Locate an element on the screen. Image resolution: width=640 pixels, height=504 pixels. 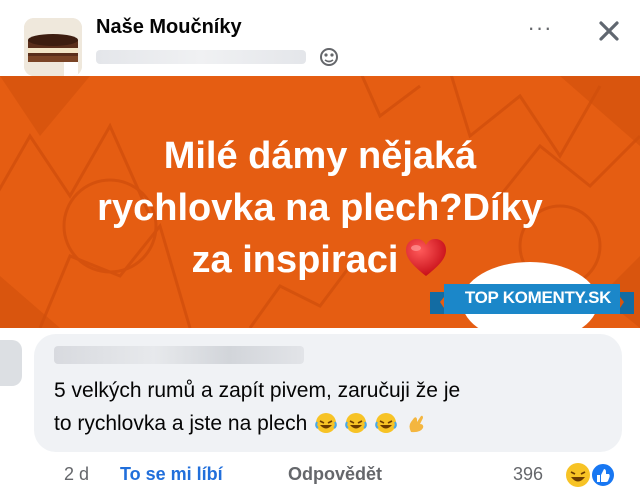
reaction-icons is located at coordinates (593, 475).